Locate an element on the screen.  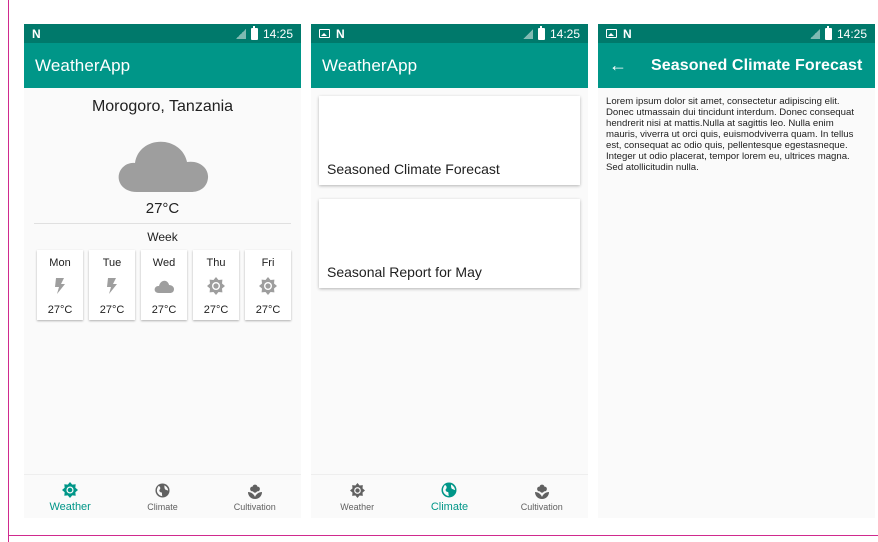
app-bar: ← Seasoned Climate Forecast is located at coordinates (736, 65).